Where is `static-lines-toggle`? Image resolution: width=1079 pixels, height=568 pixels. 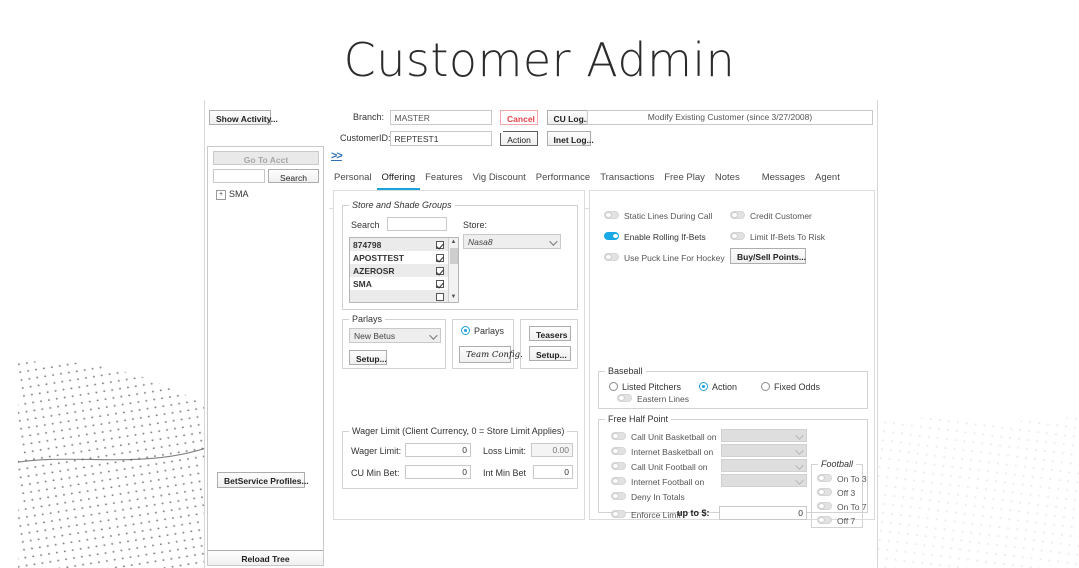
static-lines-toggle is located at coordinates (611, 215).